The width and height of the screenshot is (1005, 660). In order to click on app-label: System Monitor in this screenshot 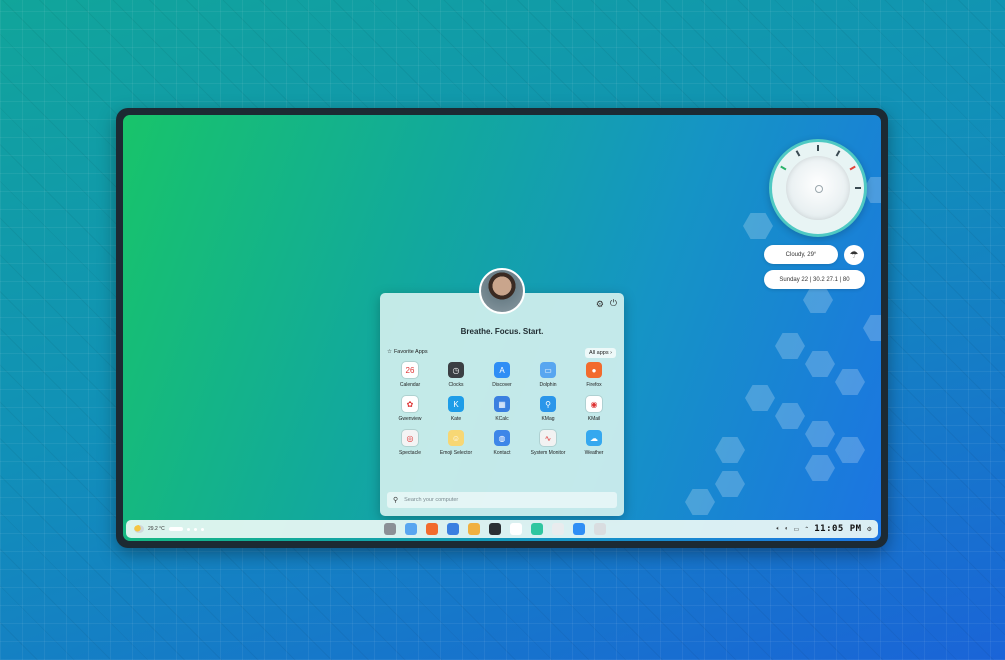, I will do `click(548, 453)`.